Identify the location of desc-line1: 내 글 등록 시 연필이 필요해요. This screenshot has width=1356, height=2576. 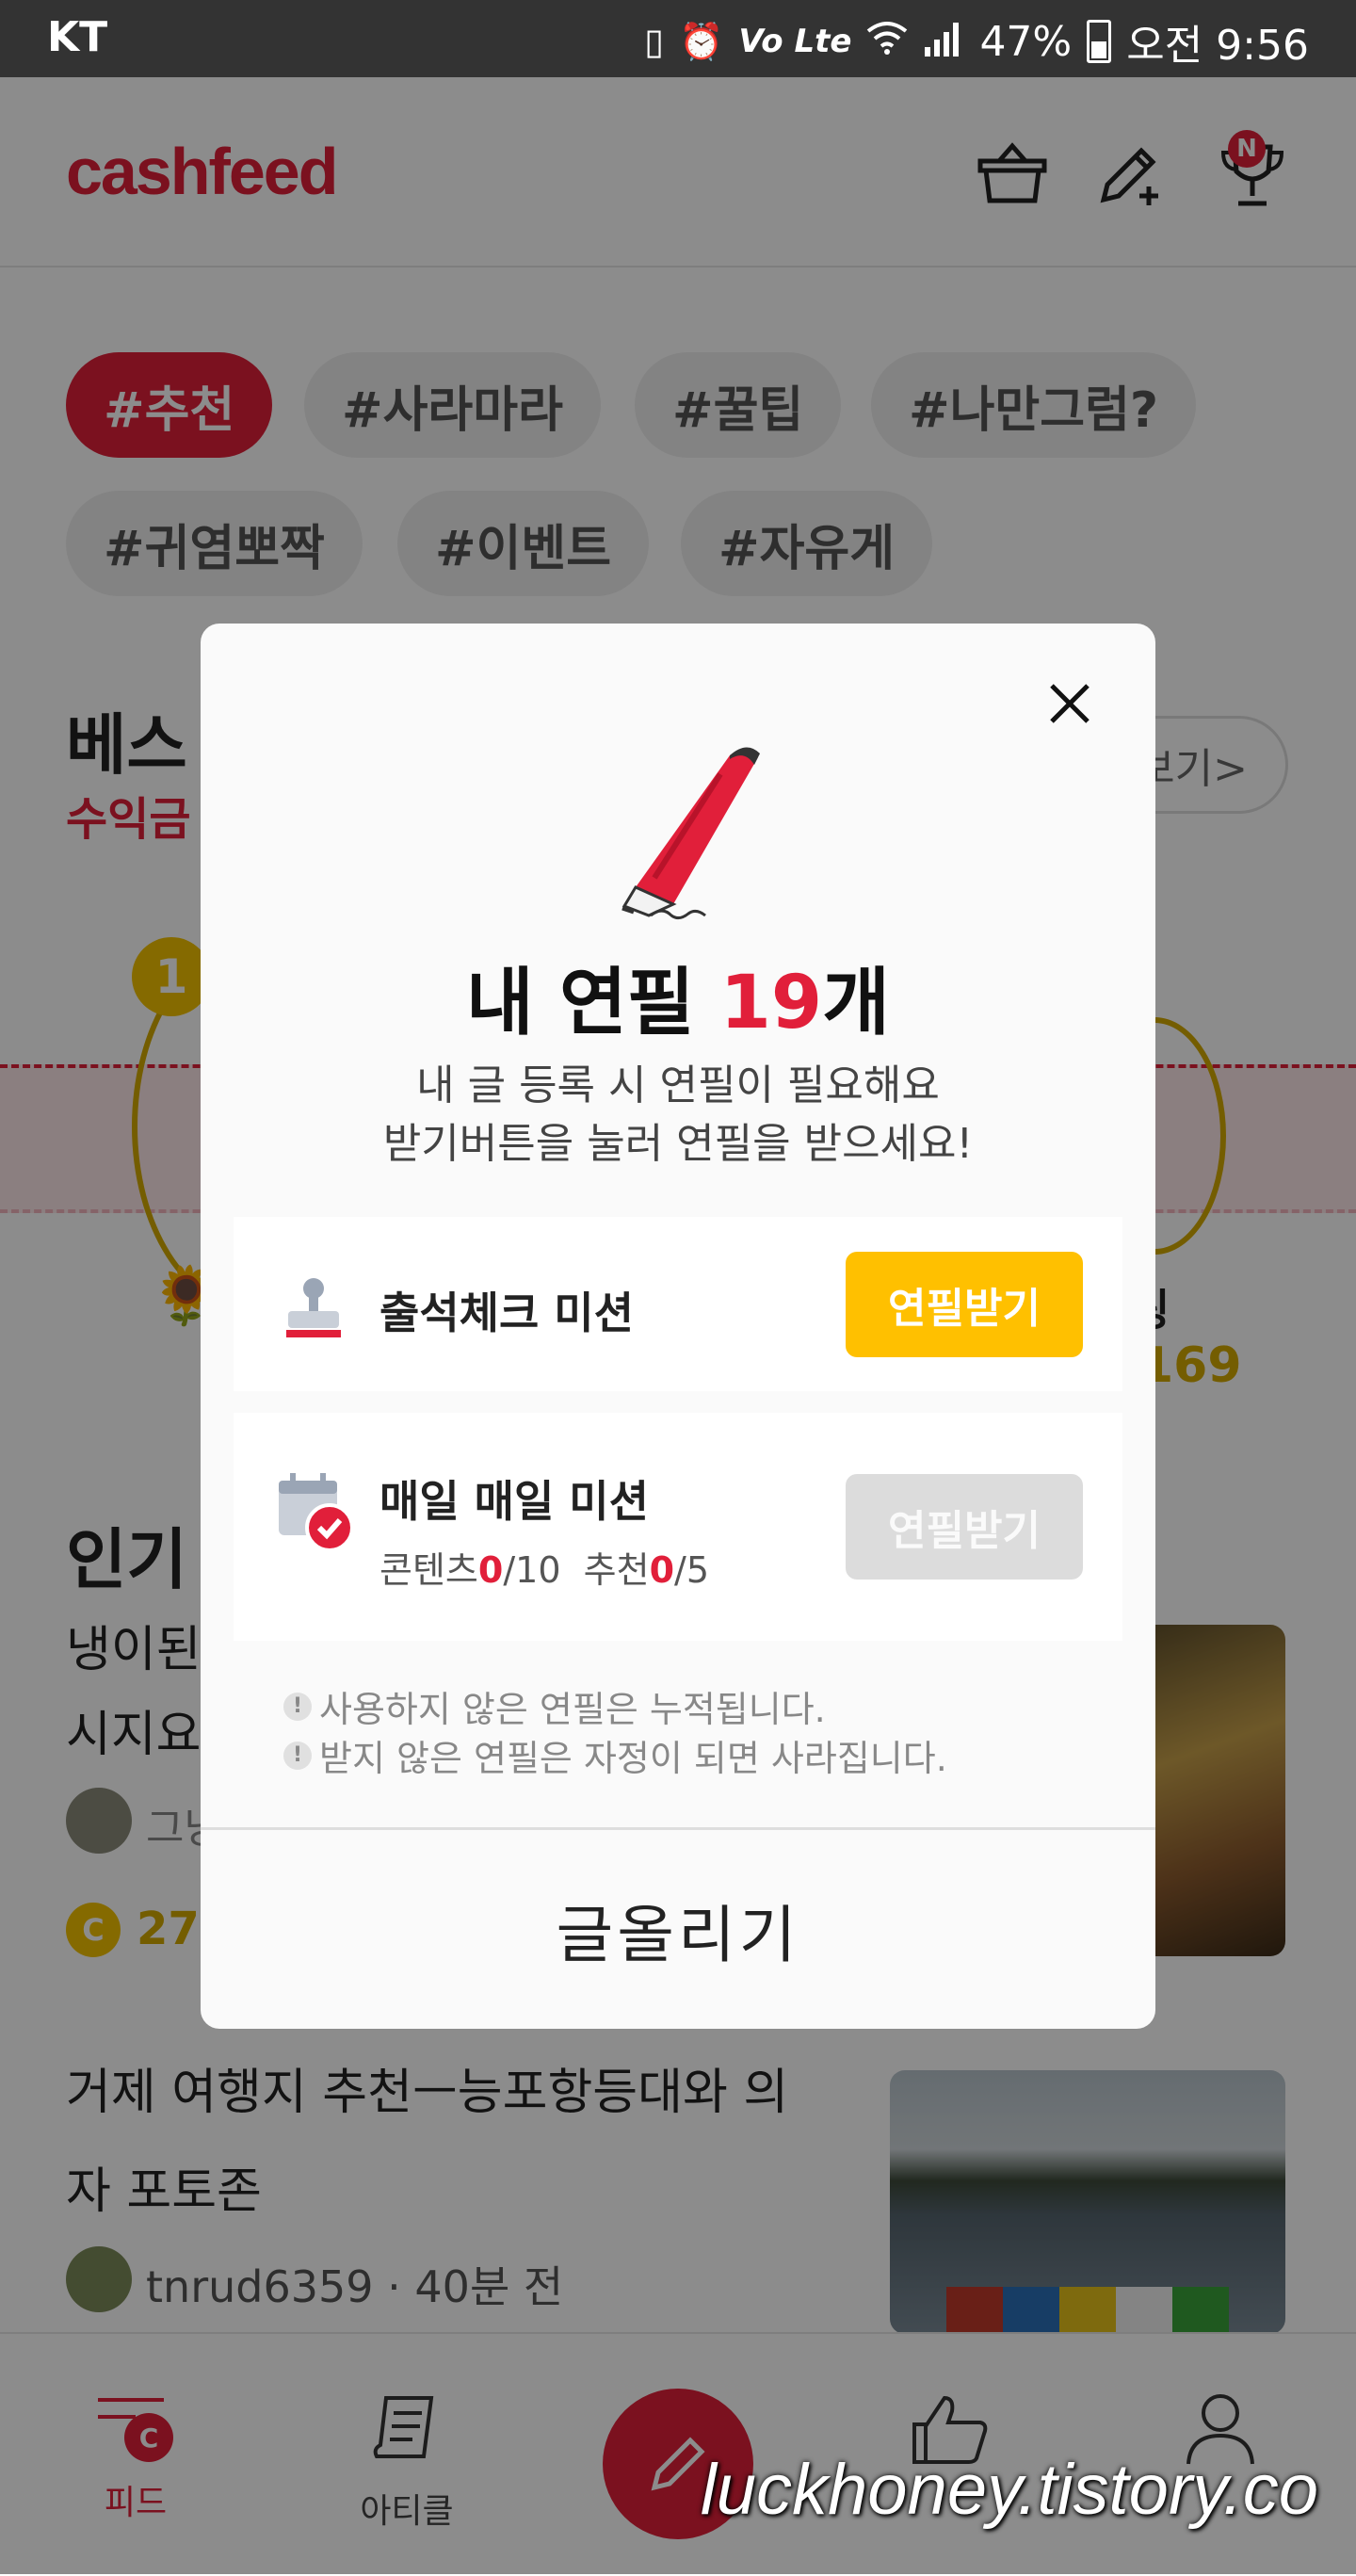
(678, 1085).